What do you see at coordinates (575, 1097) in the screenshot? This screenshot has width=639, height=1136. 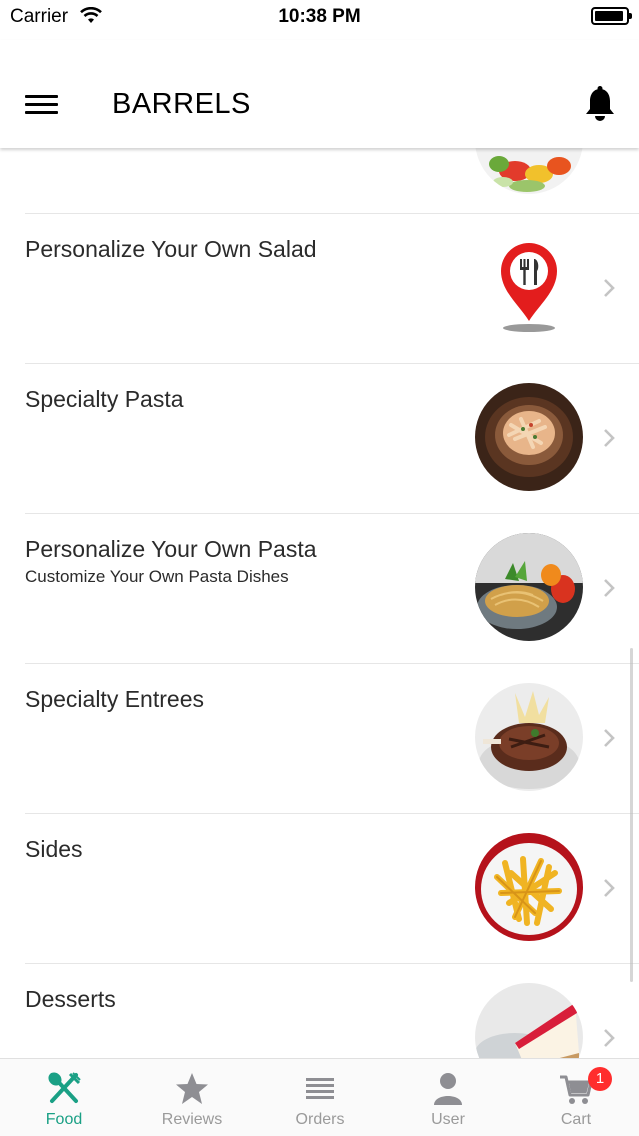 I see `tab-cart: 1 Cart` at bounding box center [575, 1097].